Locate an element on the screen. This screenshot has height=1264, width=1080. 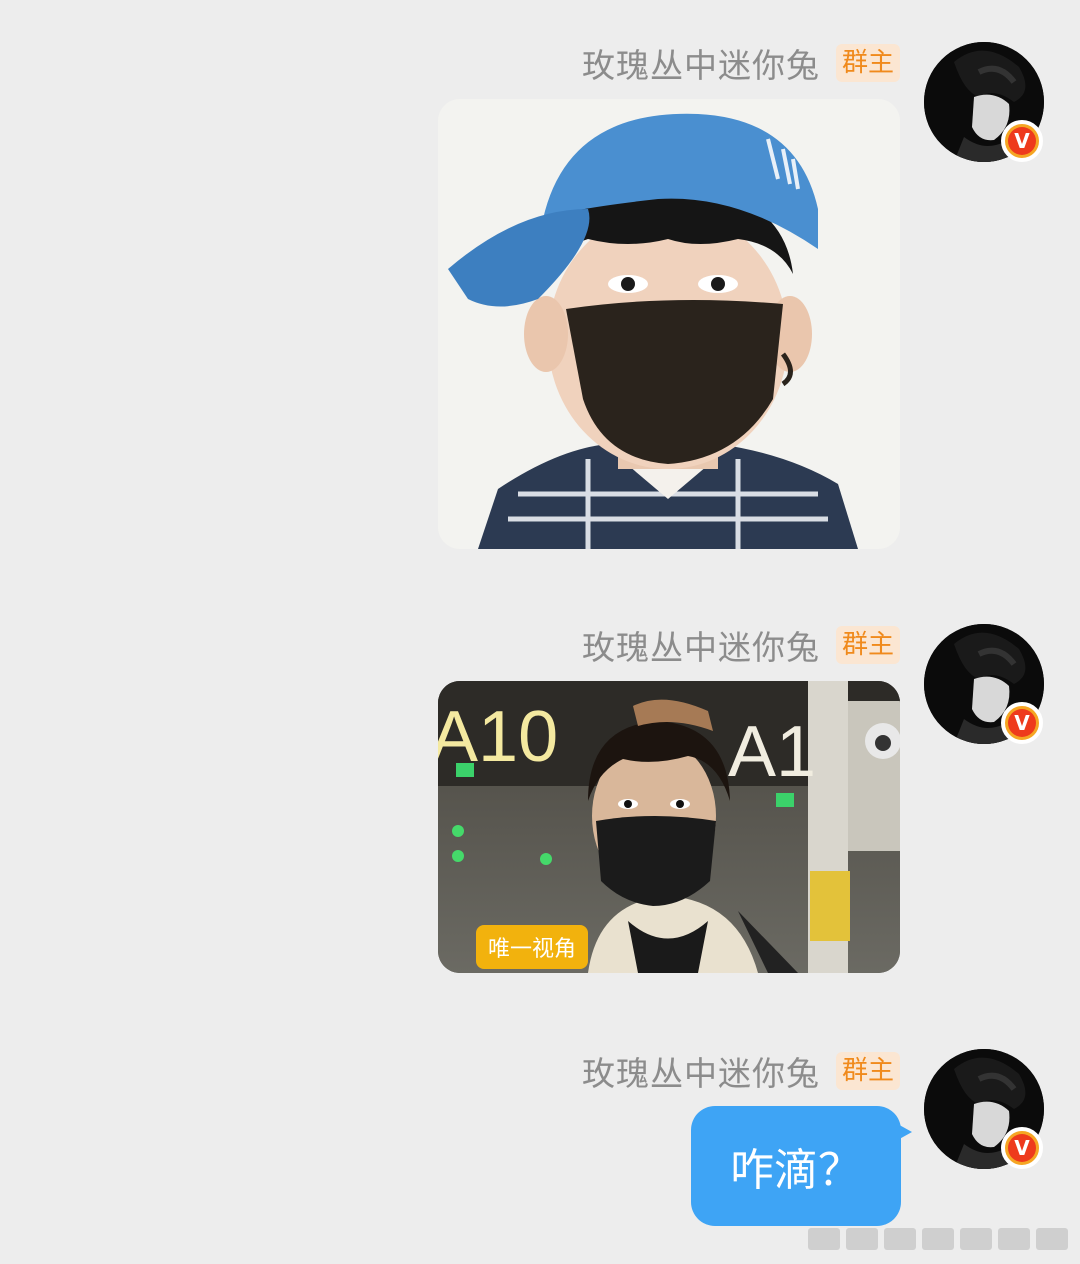
message-text: 咋滴？ is located at coordinates (796, 1170).